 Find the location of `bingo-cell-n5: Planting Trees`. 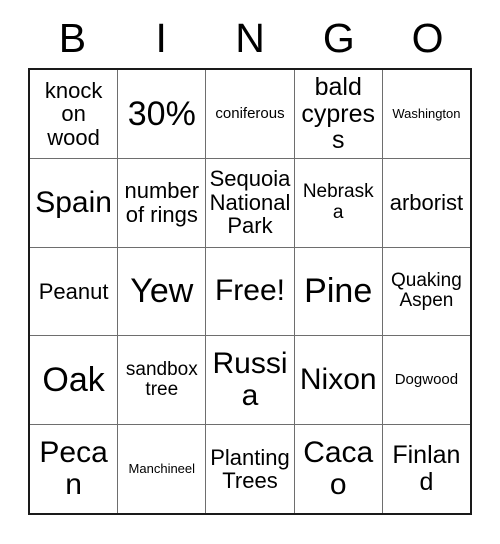

bingo-cell-n5: Planting Trees is located at coordinates (250, 469).